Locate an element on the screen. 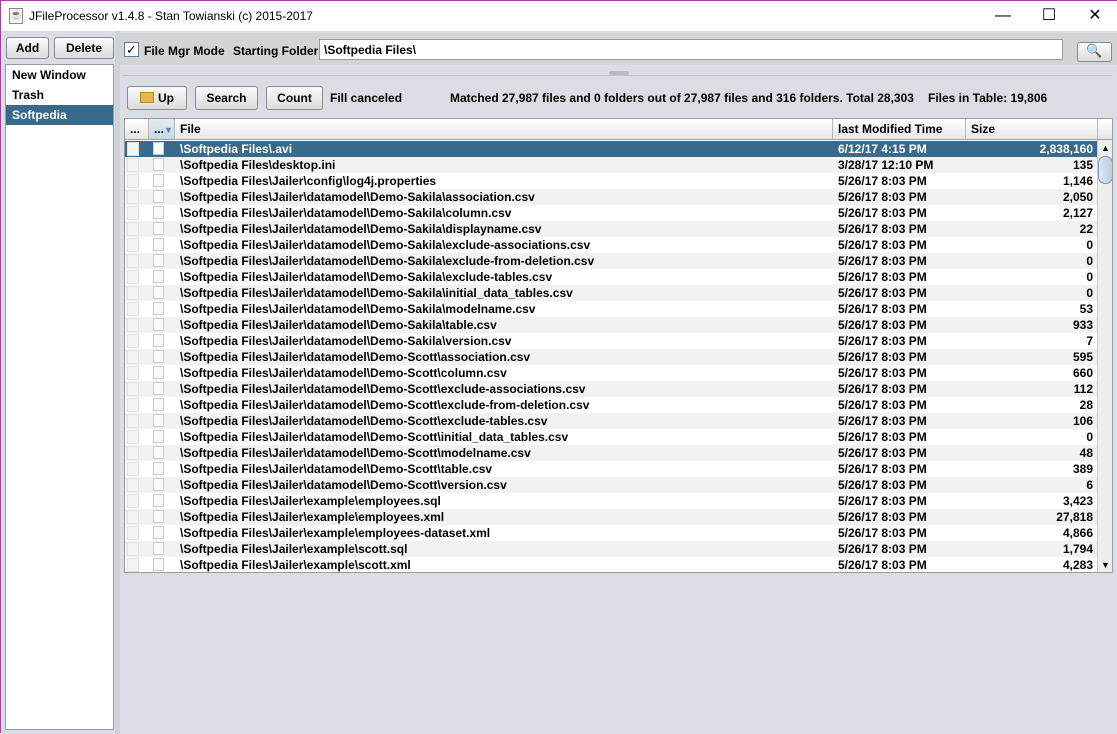  scroll-down-arrow: ▼ is located at coordinates (1105, 564).